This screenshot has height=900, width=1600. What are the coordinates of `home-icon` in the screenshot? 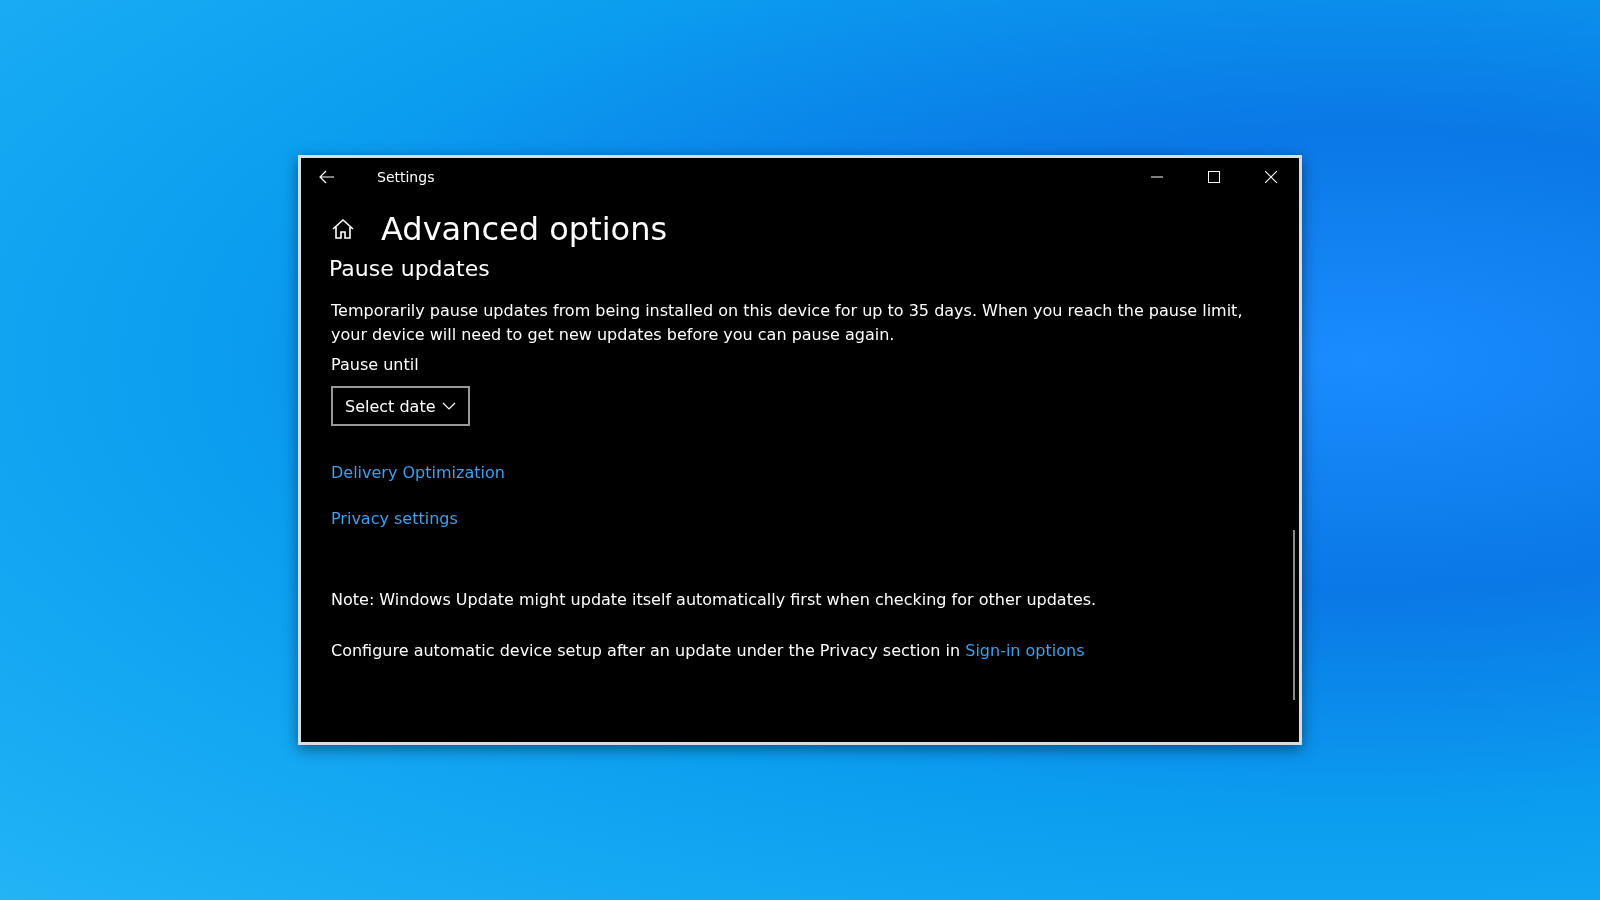 It's located at (343, 229).